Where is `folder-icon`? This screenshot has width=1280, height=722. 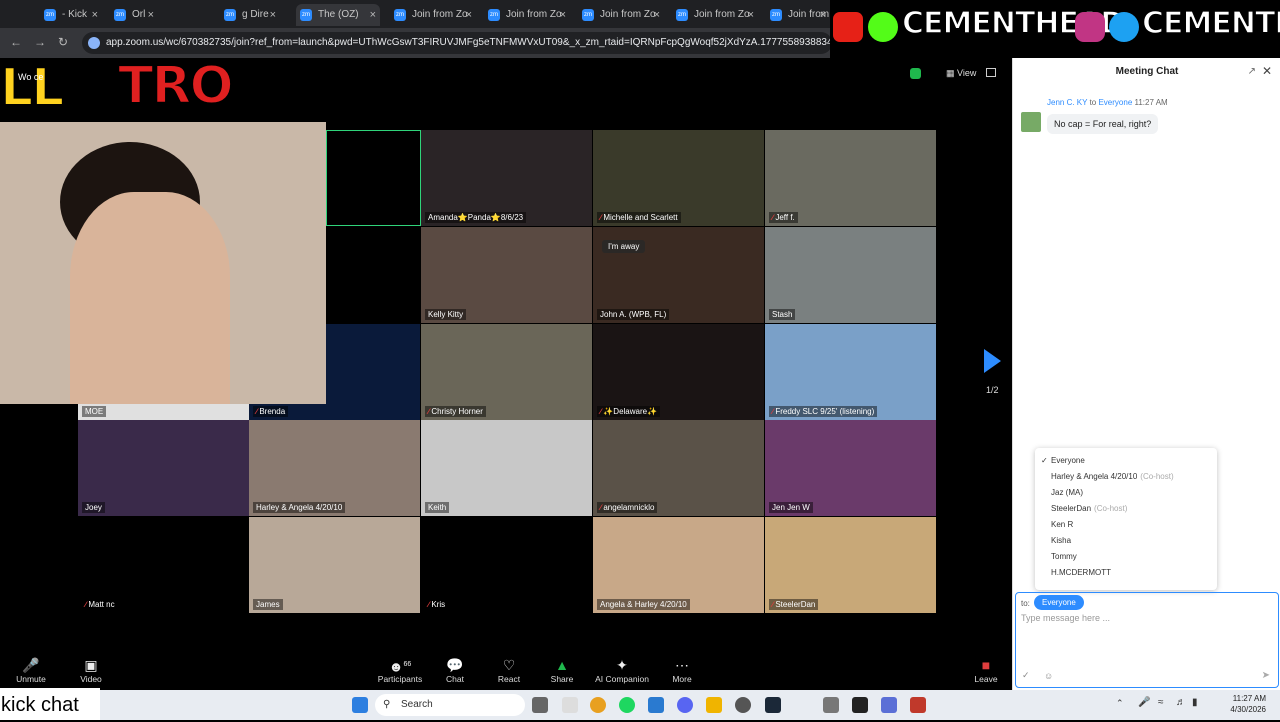 folder-icon is located at coordinates (714, 705).